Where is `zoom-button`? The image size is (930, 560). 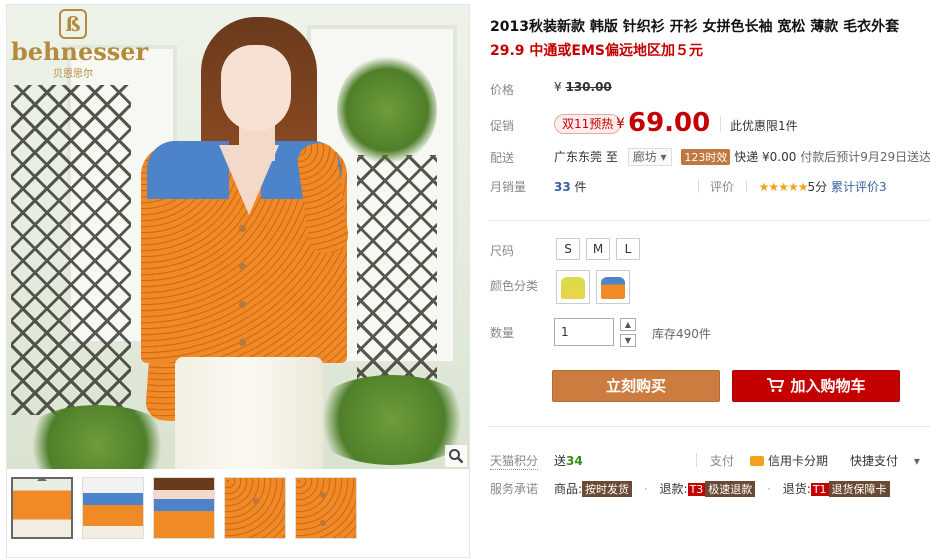
zoom-button is located at coordinates (456, 456).